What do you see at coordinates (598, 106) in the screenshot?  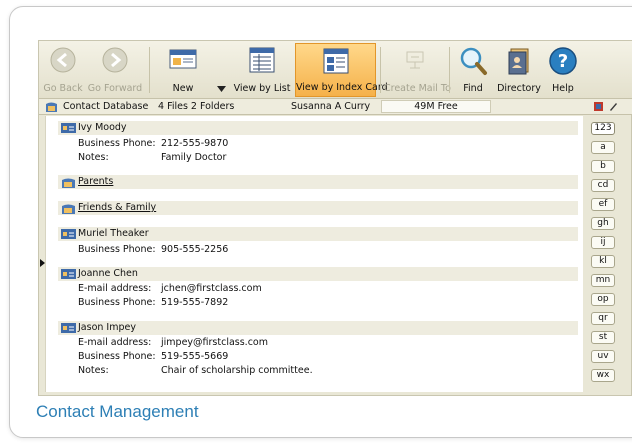 I see `sort-icon` at bounding box center [598, 106].